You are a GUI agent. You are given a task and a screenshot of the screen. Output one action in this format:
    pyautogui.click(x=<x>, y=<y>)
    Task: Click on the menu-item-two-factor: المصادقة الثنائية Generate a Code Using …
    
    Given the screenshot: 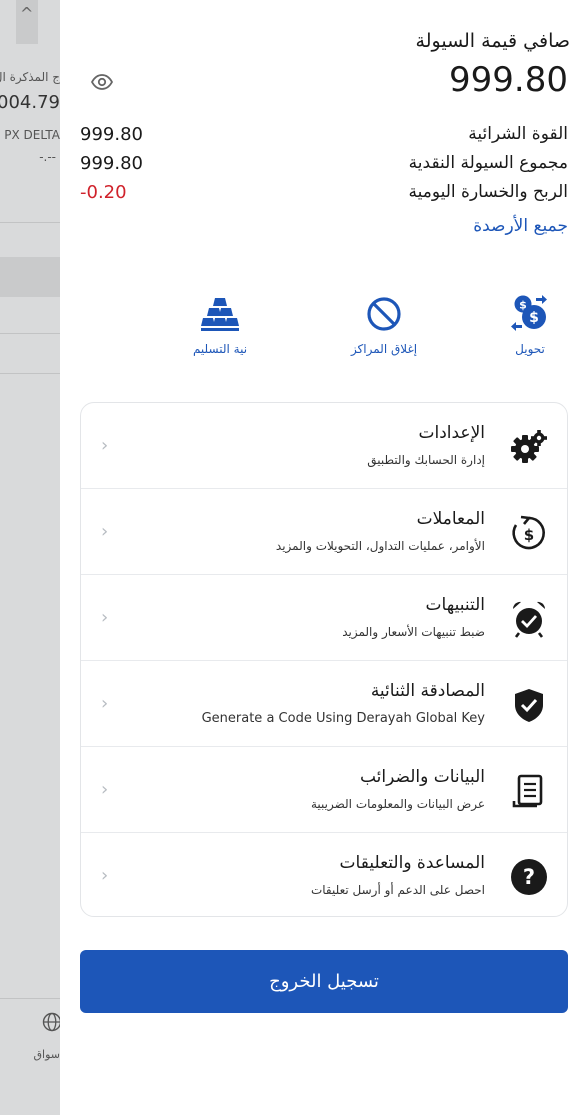 What is the action you would take?
    pyautogui.click(x=324, y=704)
    